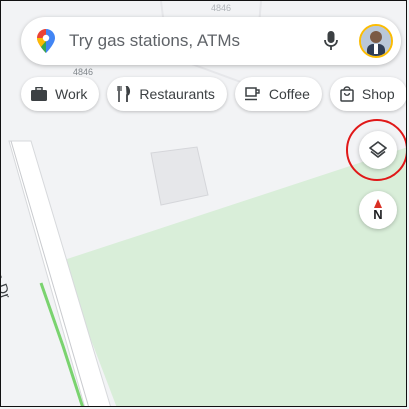  Describe the element at coordinates (252, 94) in the screenshot. I see `coffee-cup-icon` at that location.